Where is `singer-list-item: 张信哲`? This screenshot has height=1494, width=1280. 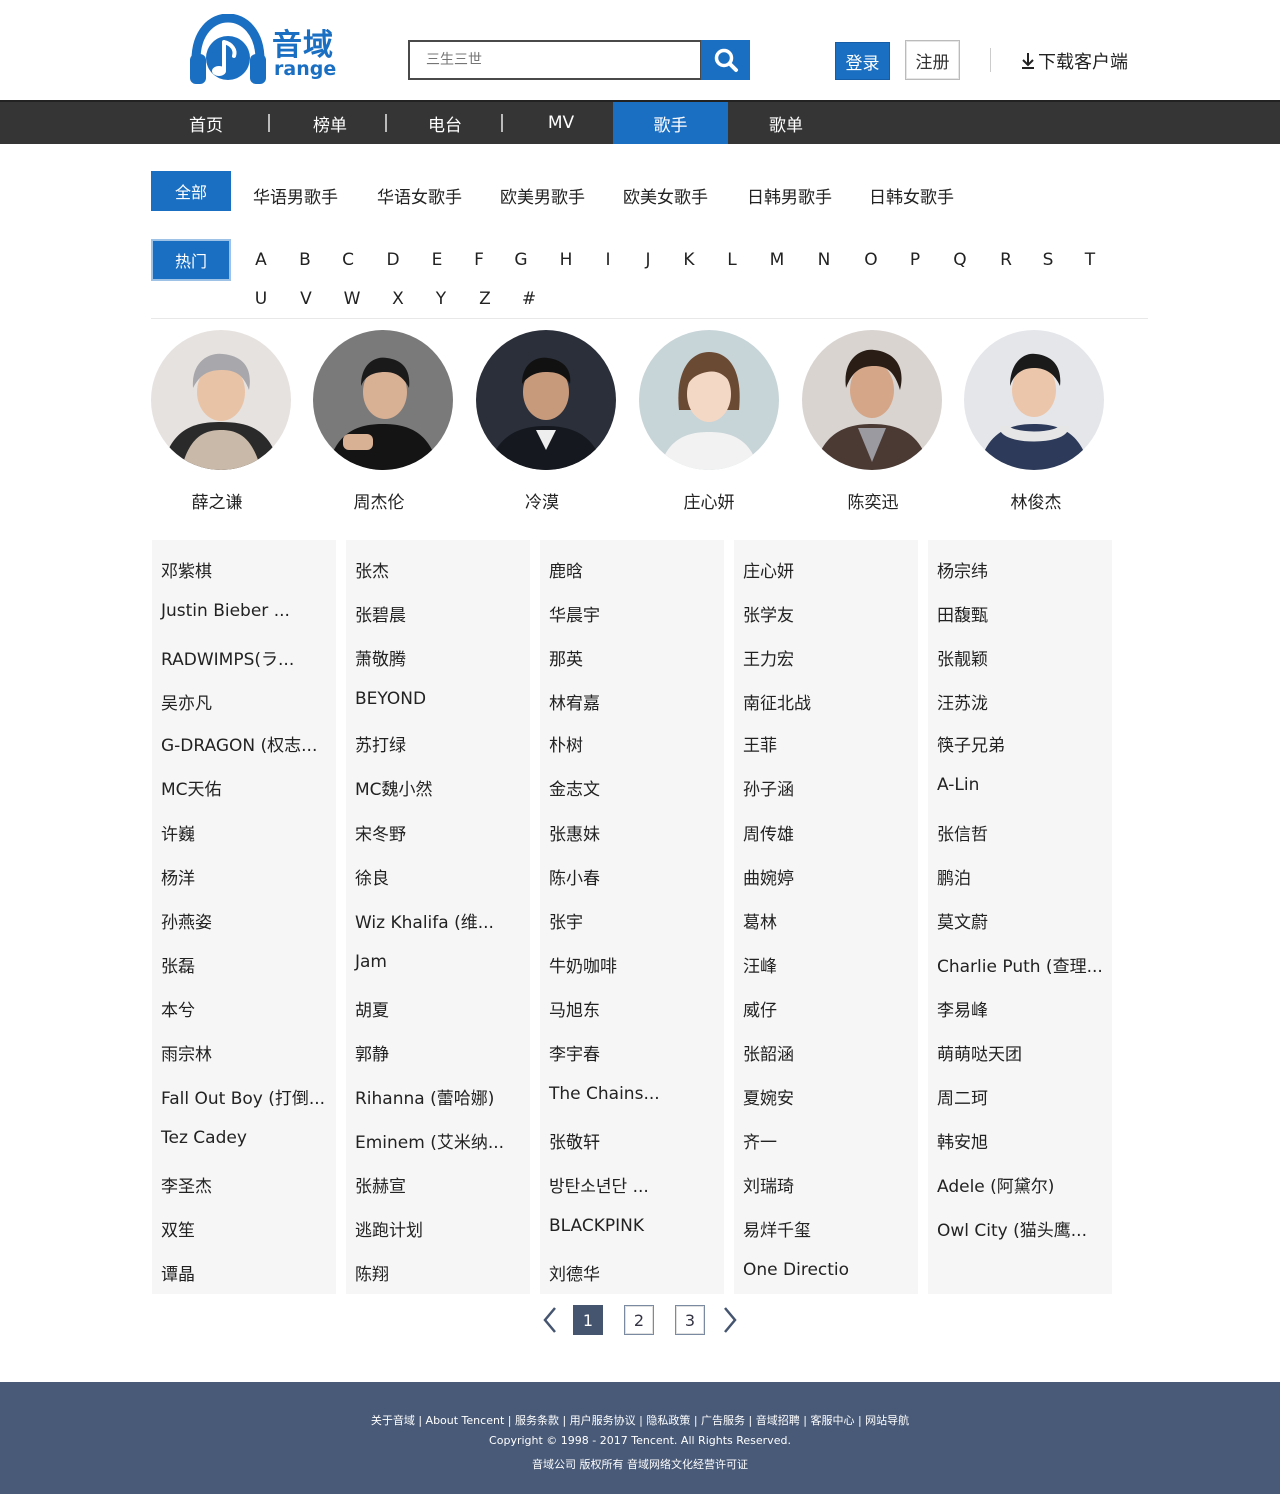
singer-list-item: 张信哲 is located at coordinates (962, 832).